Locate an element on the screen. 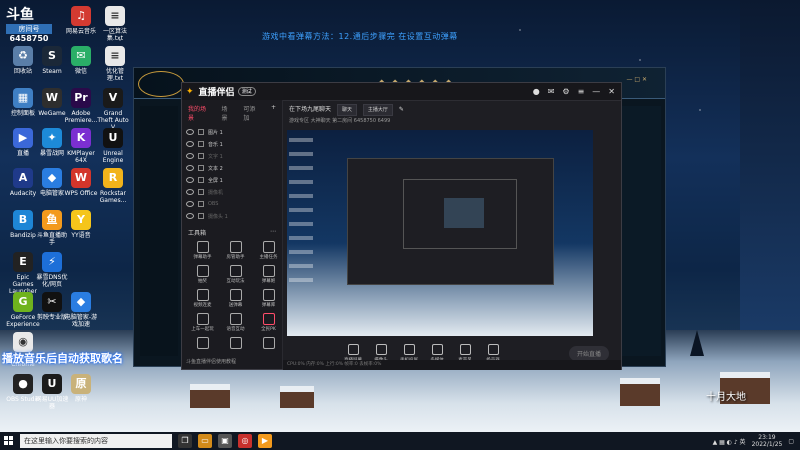  clock: 23:19 2022/1/25 is located at coordinates (767, 441).